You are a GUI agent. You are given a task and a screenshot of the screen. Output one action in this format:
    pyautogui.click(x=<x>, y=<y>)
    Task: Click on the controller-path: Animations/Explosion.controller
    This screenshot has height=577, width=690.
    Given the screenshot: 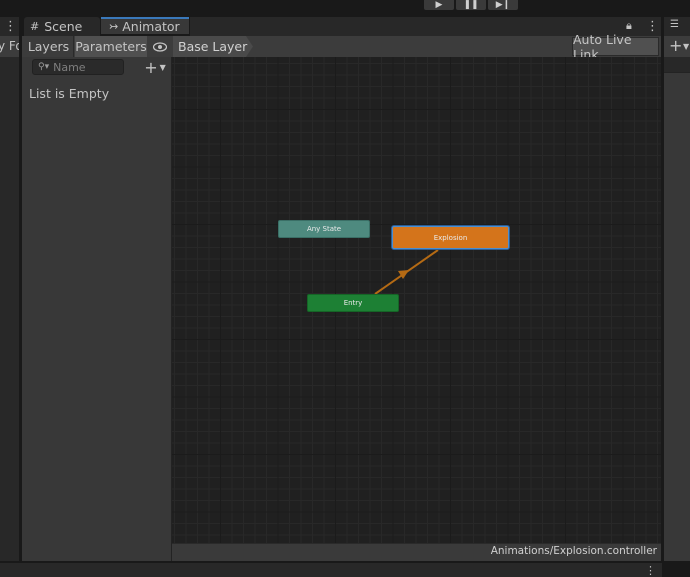 What is the action you would take?
    pyautogui.click(x=573, y=551)
    